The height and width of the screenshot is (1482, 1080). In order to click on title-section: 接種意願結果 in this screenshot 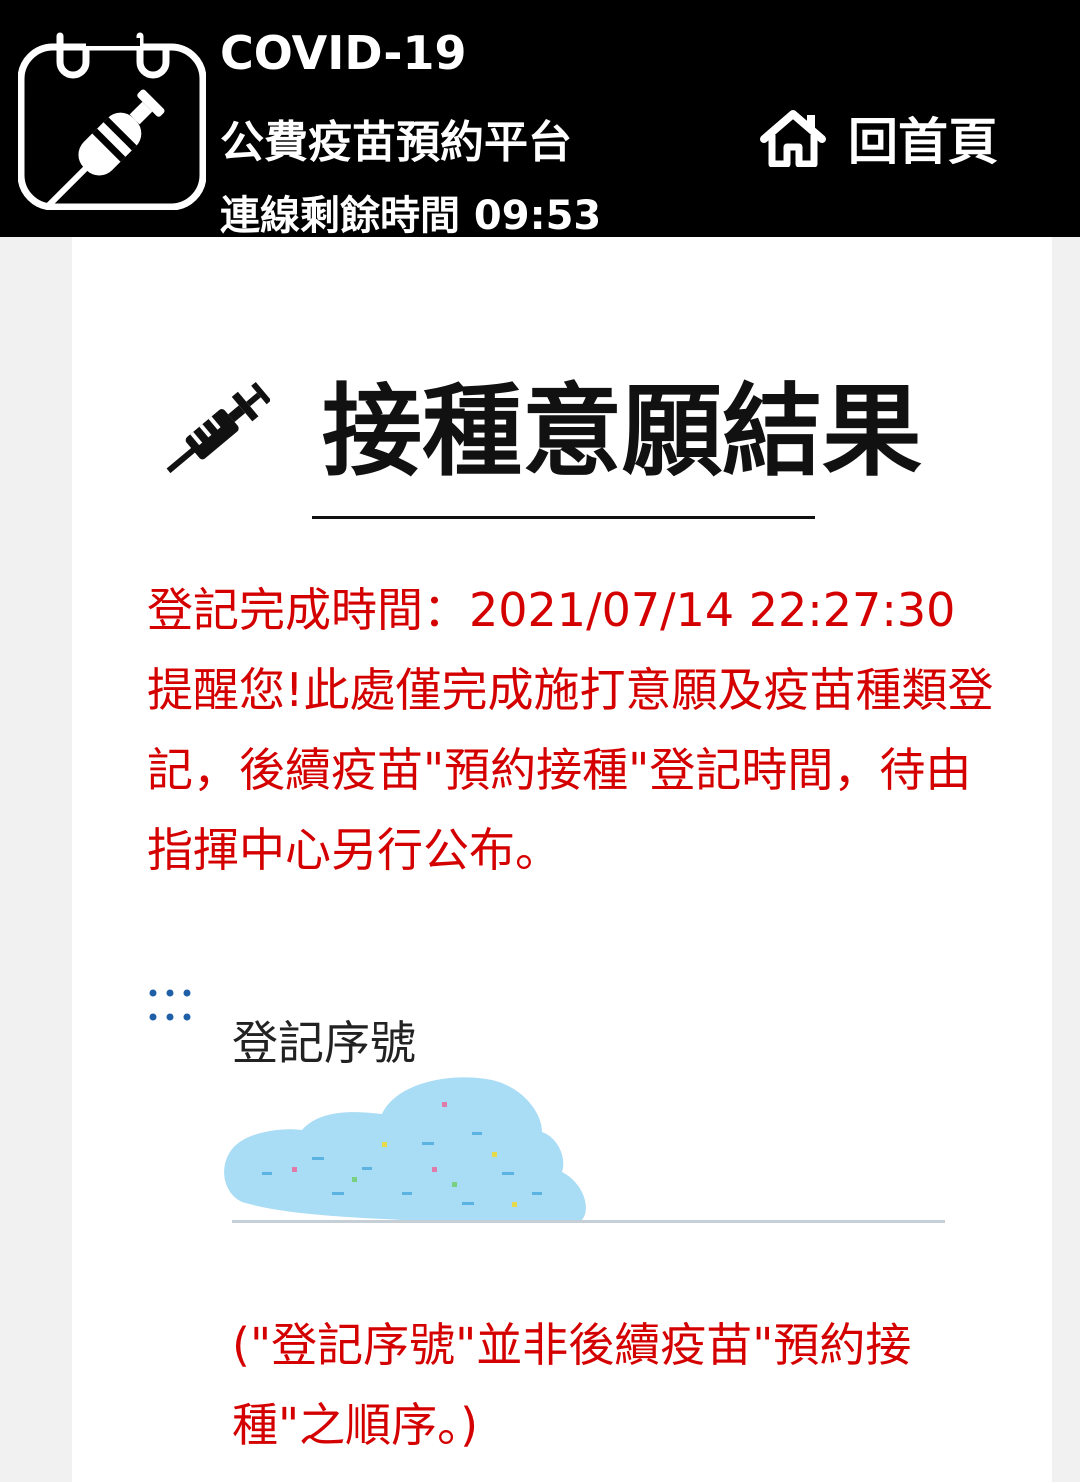, I will do `click(562, 447)`.